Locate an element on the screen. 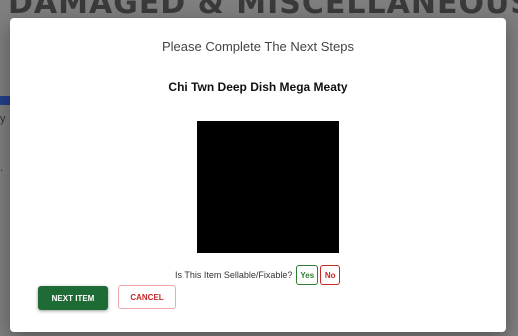  yes-button: Yes is located at coordinates (307, 275).